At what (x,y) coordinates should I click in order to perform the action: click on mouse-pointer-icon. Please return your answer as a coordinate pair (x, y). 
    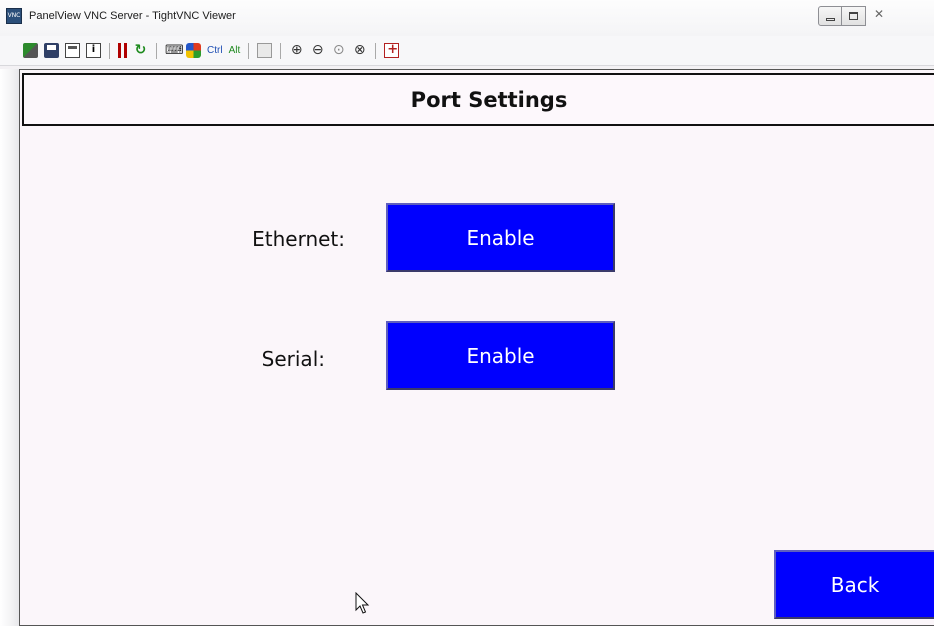
    Looking at the image, I should click on (362, 603).